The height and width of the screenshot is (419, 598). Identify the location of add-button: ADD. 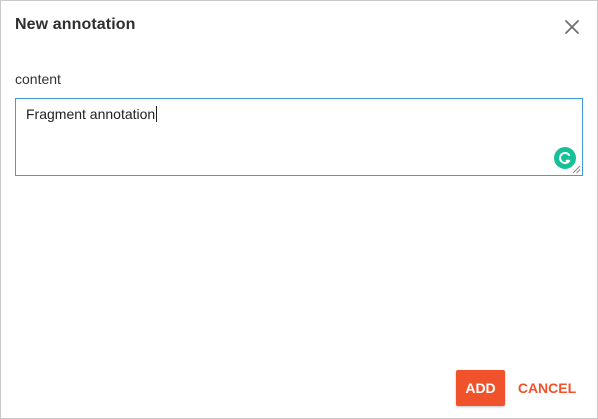
(480, 388).